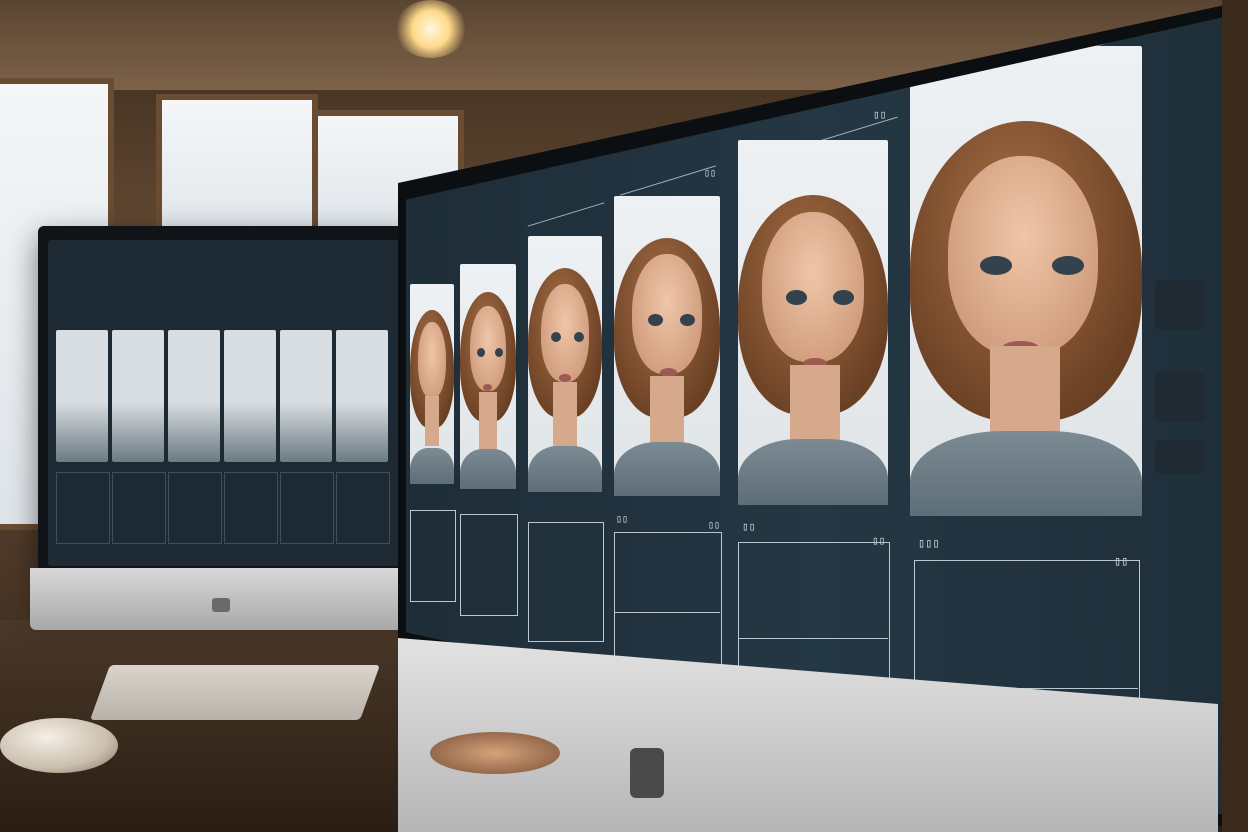  I want to click on right-frame-edge, so click(1235, 416).